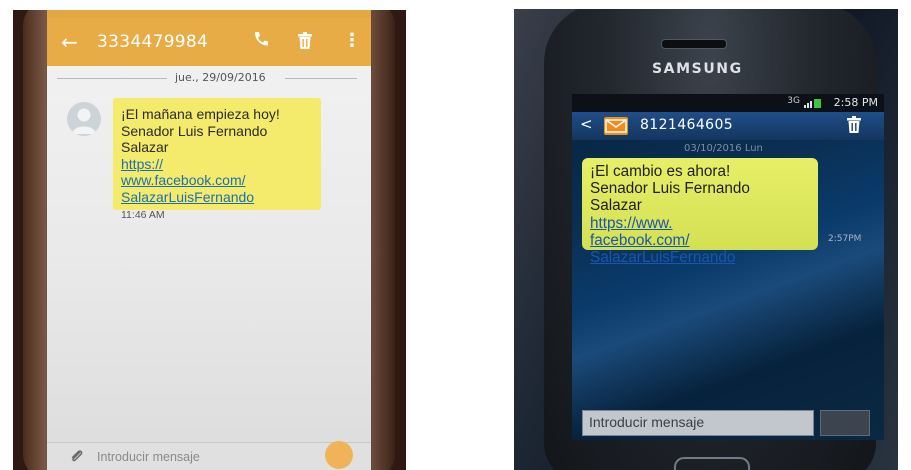 This screenshot has height=470, width=911. What do you see at coordinates (855, 102) in the screenshot?
I see `status-time: 2:58 PM` at bounding box center [855, 102].